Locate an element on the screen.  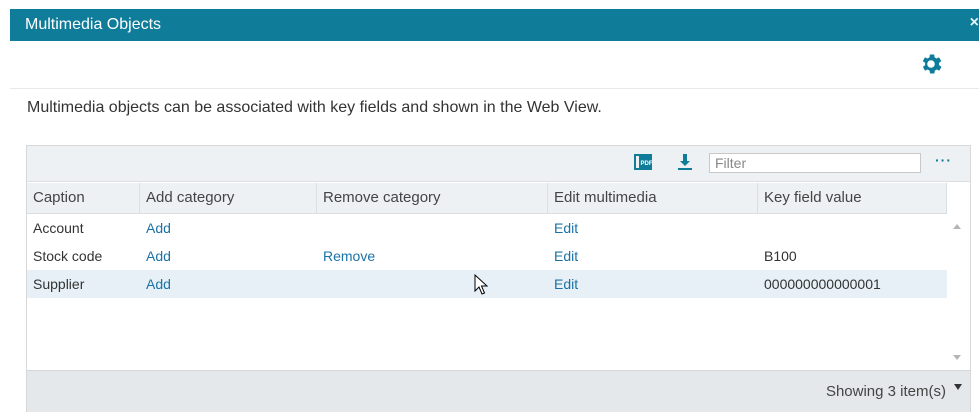
download-icon is located at coordinates (685, 162).